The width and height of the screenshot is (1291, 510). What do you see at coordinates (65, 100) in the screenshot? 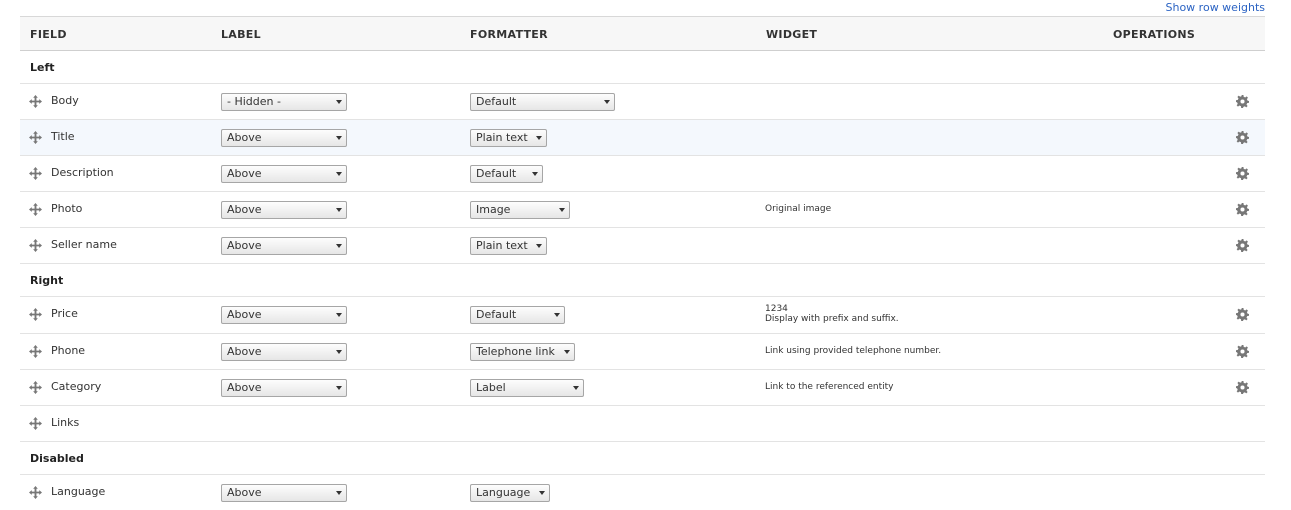
I see `field-name: Body` at bounding box center [65, 100].